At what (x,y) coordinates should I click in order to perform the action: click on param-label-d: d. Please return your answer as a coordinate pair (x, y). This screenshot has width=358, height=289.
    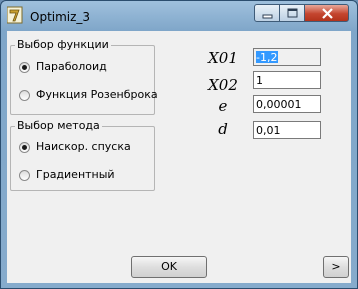
    Looking at the image, I should click on (223, 129).